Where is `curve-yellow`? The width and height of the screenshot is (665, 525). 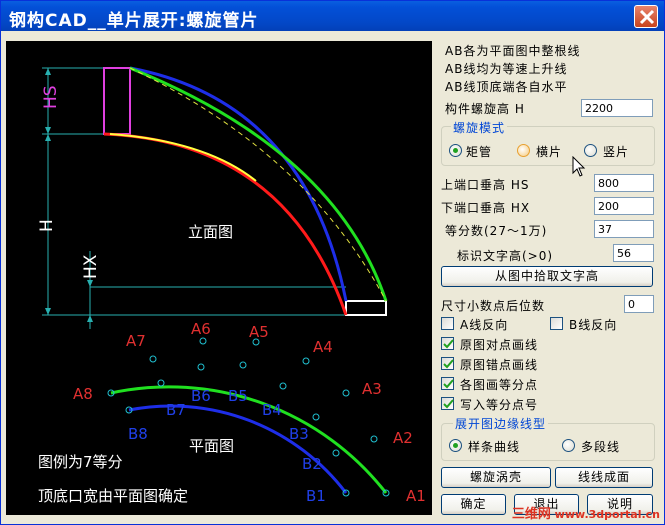 curve-yellow is located at coordinates (183, 157).